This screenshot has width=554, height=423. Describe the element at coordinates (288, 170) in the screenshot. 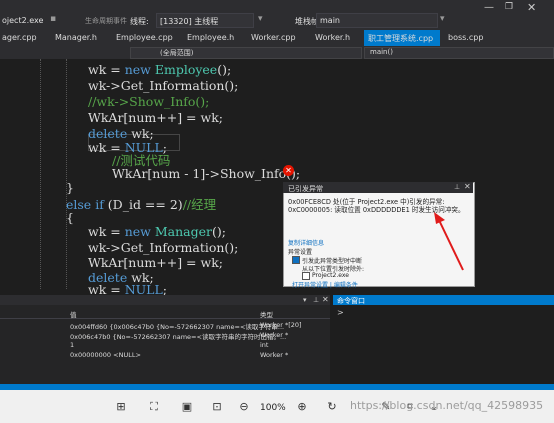

I see `error-icon: ✕` at that location.